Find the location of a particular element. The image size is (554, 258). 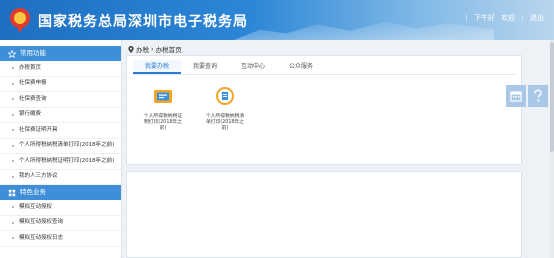

tile-tax-proof-print: 个人所得税纳税证明打印(2018年之前) is located at coordinates (163, 109).